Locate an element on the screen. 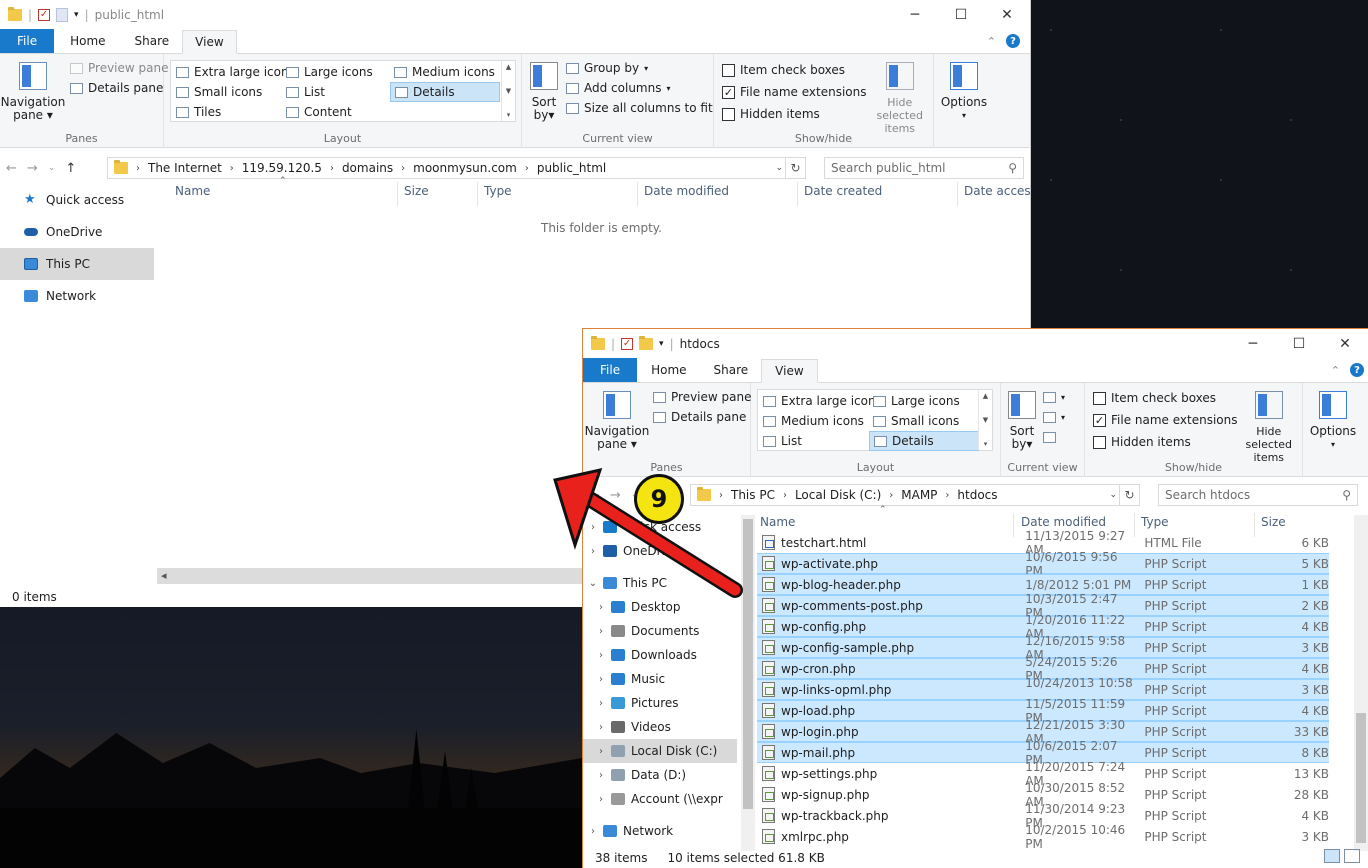 Image resolution: width=1368 pixels, height=868 pixels. nav-item: › Music is located at coordinates (660, 679).